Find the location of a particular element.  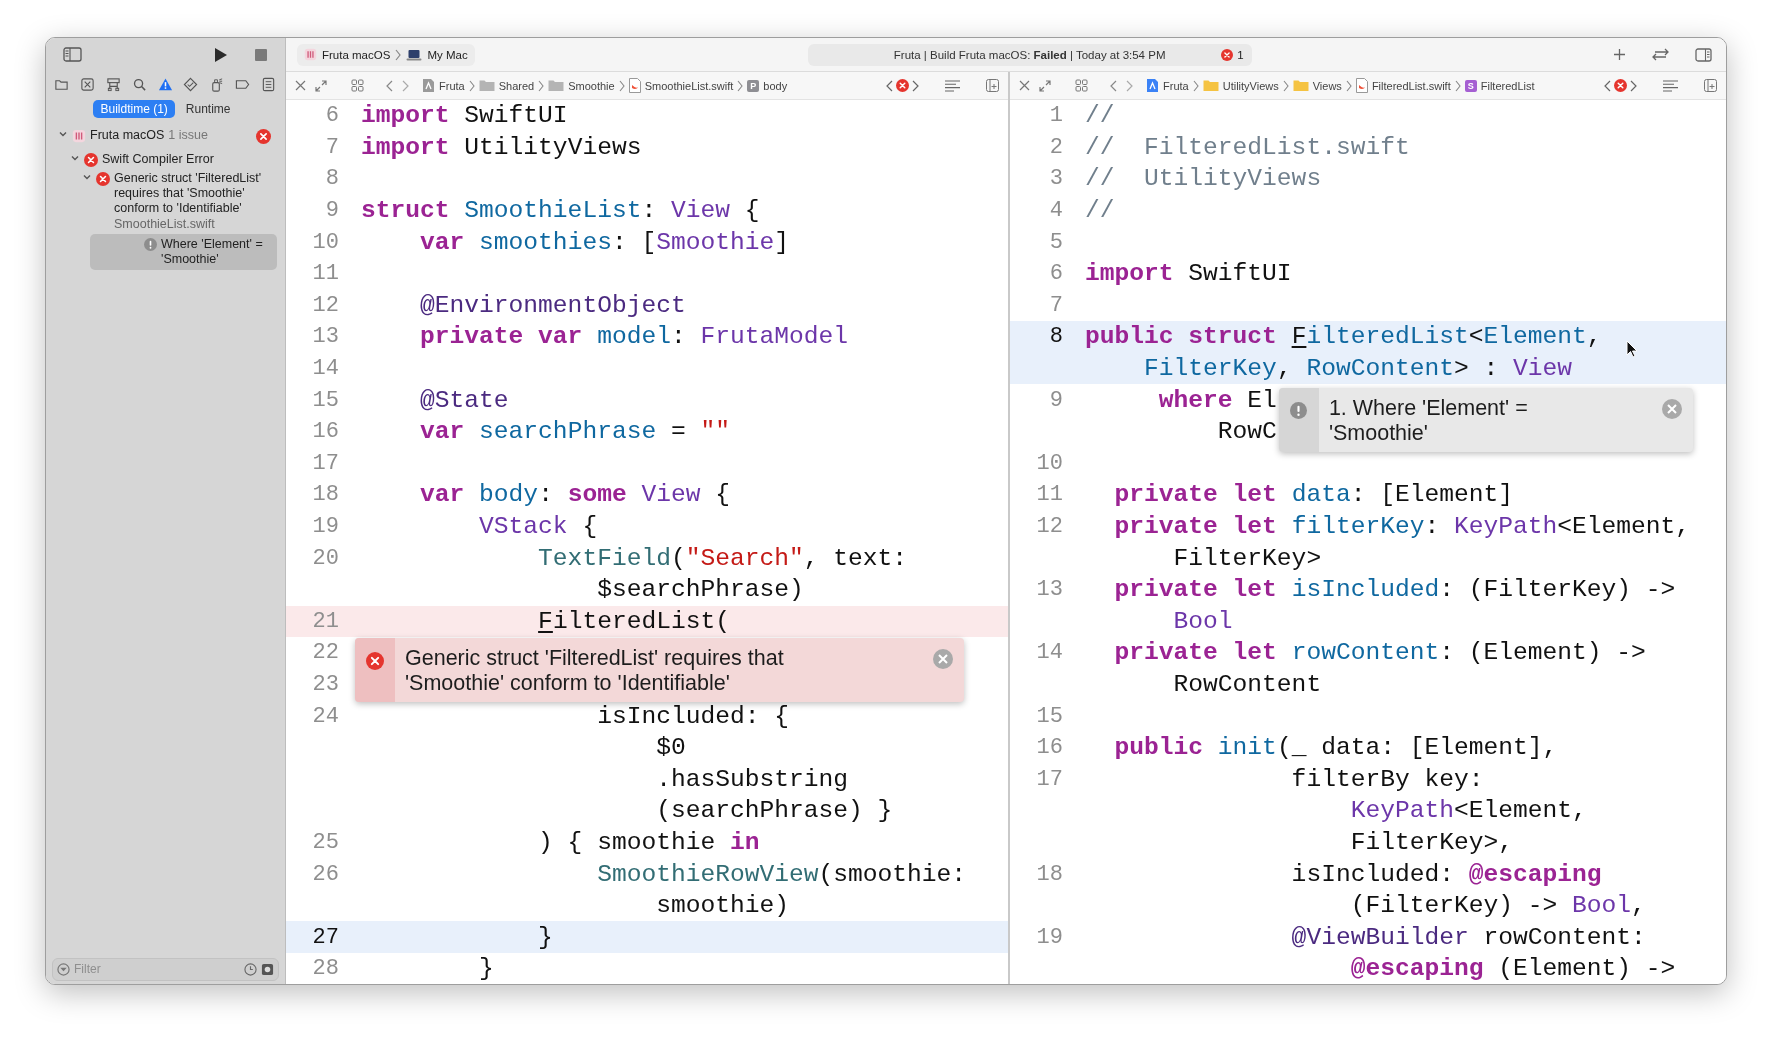

line-number: 18 is located at coordinates (1049, 874).